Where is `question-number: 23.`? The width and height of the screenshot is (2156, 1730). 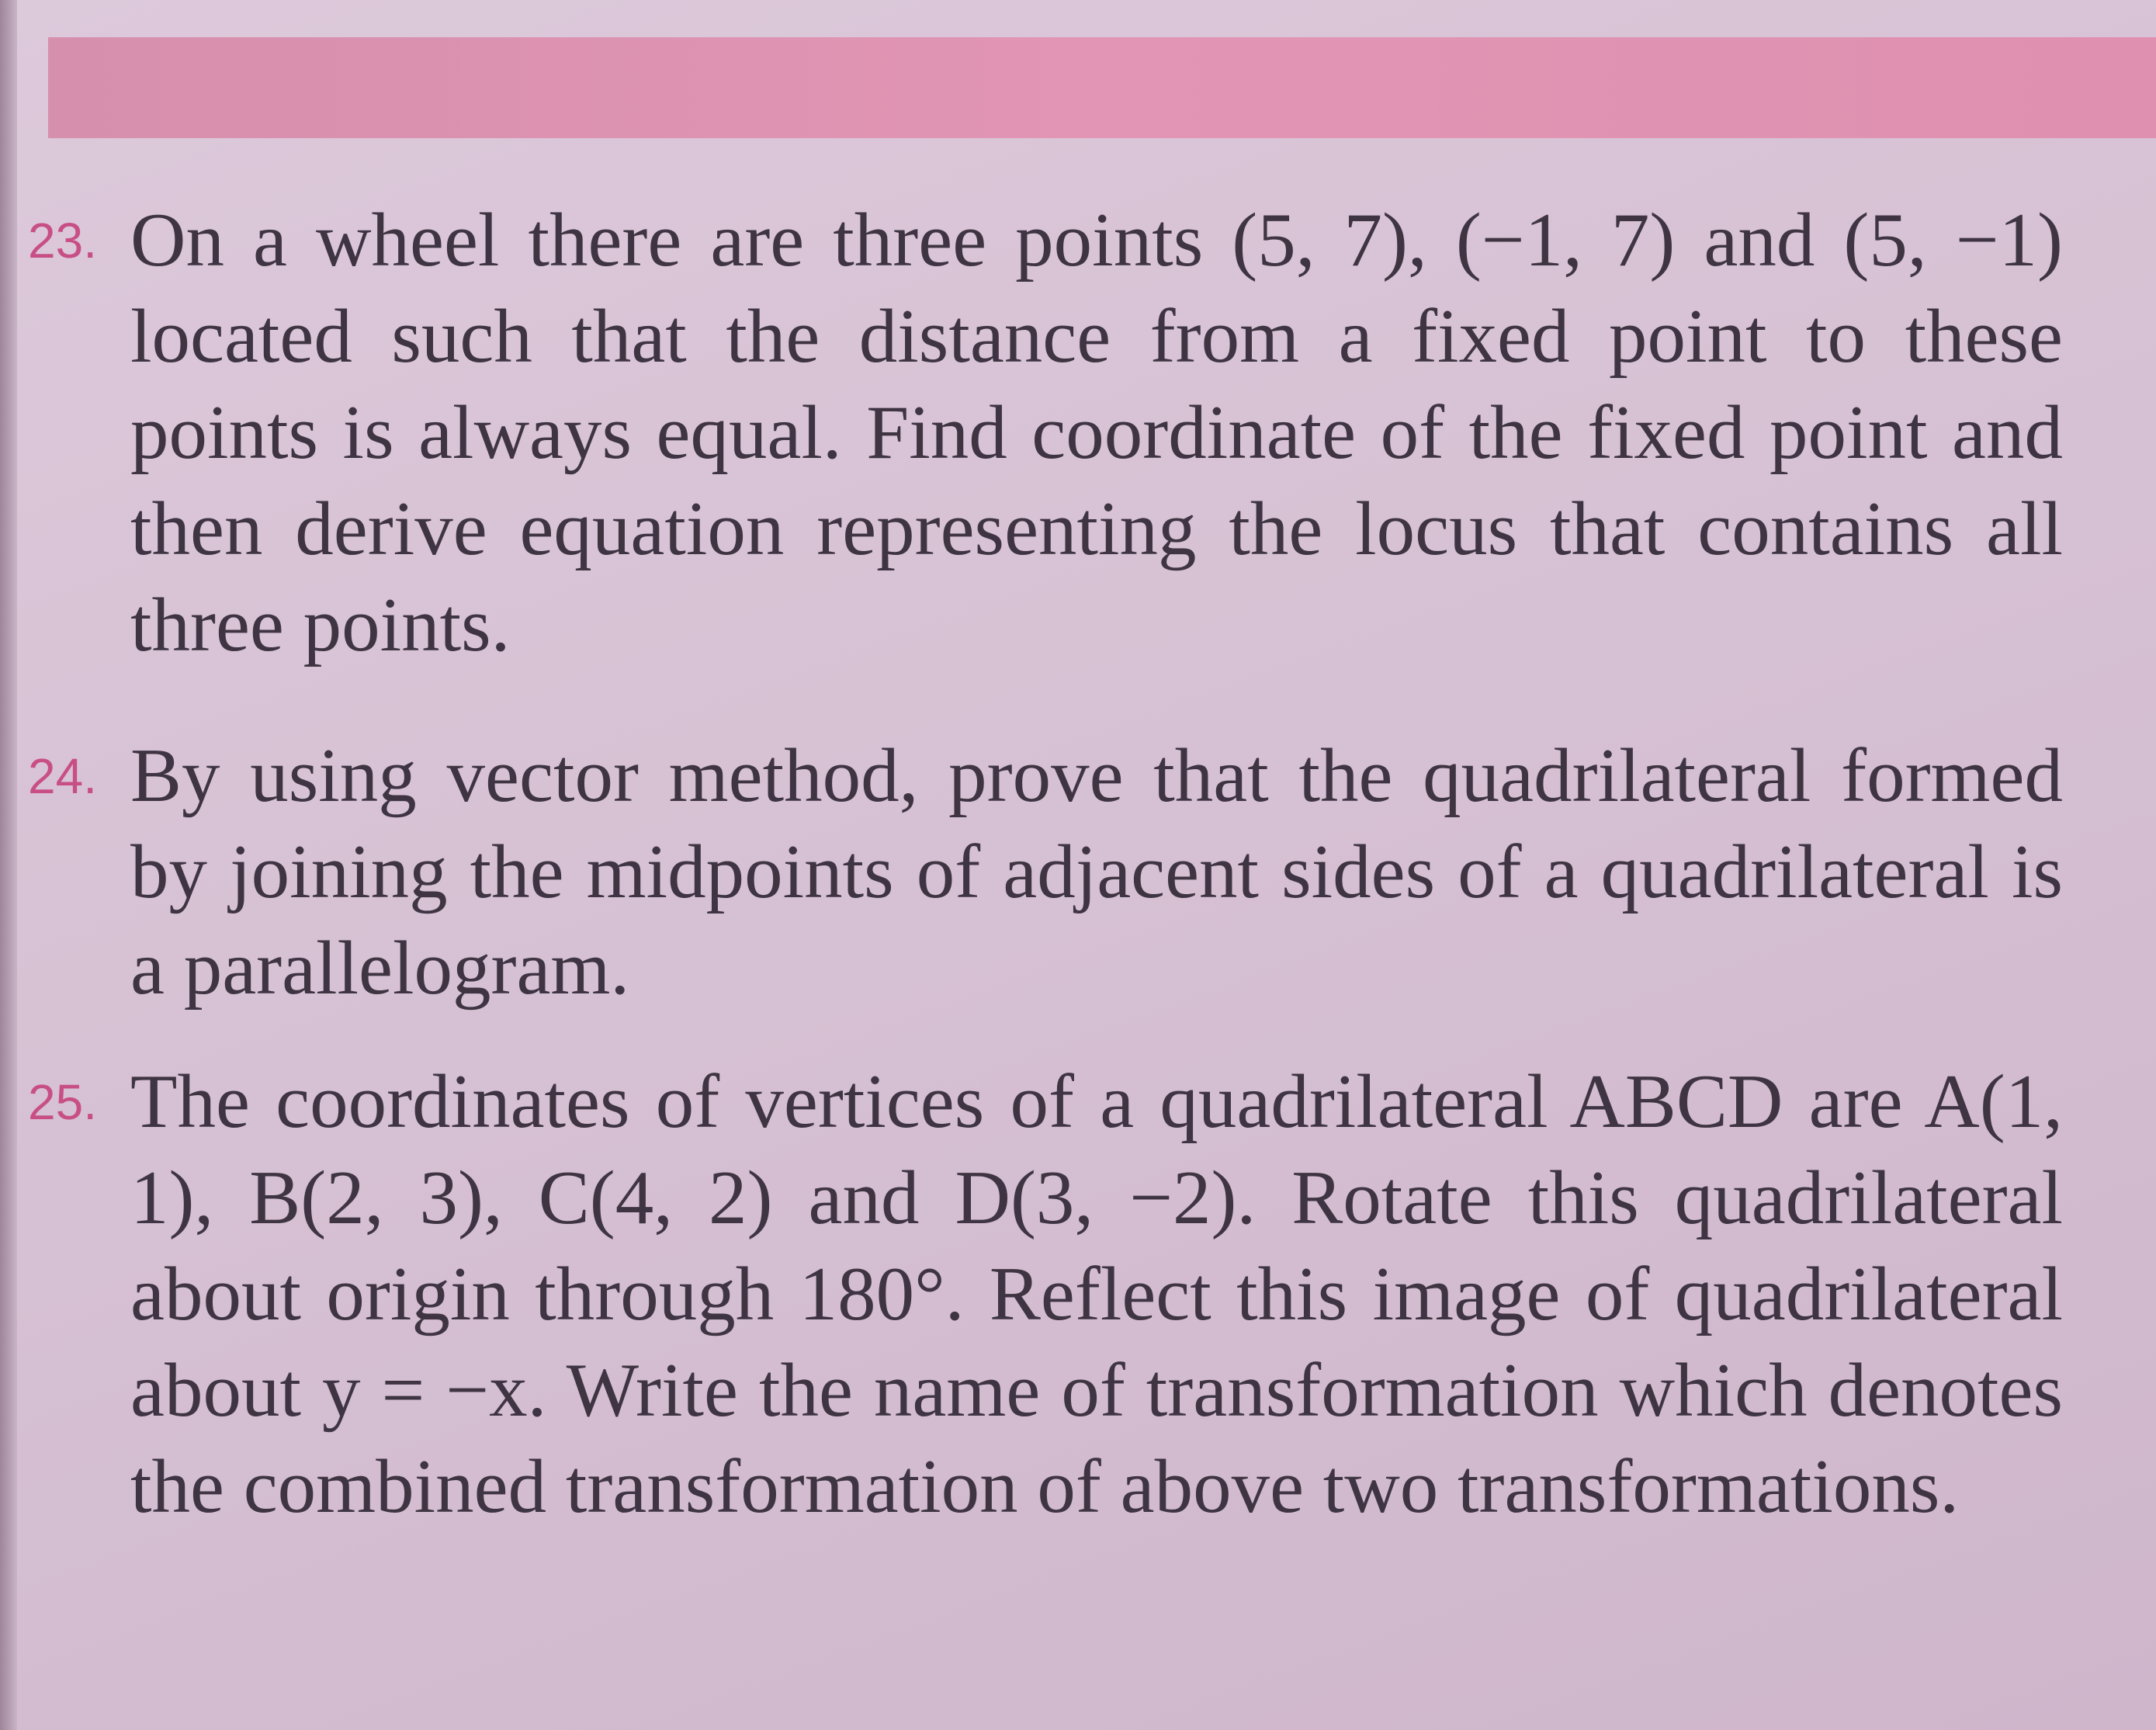 question-number: 23. is located at coordinates (63, 241).